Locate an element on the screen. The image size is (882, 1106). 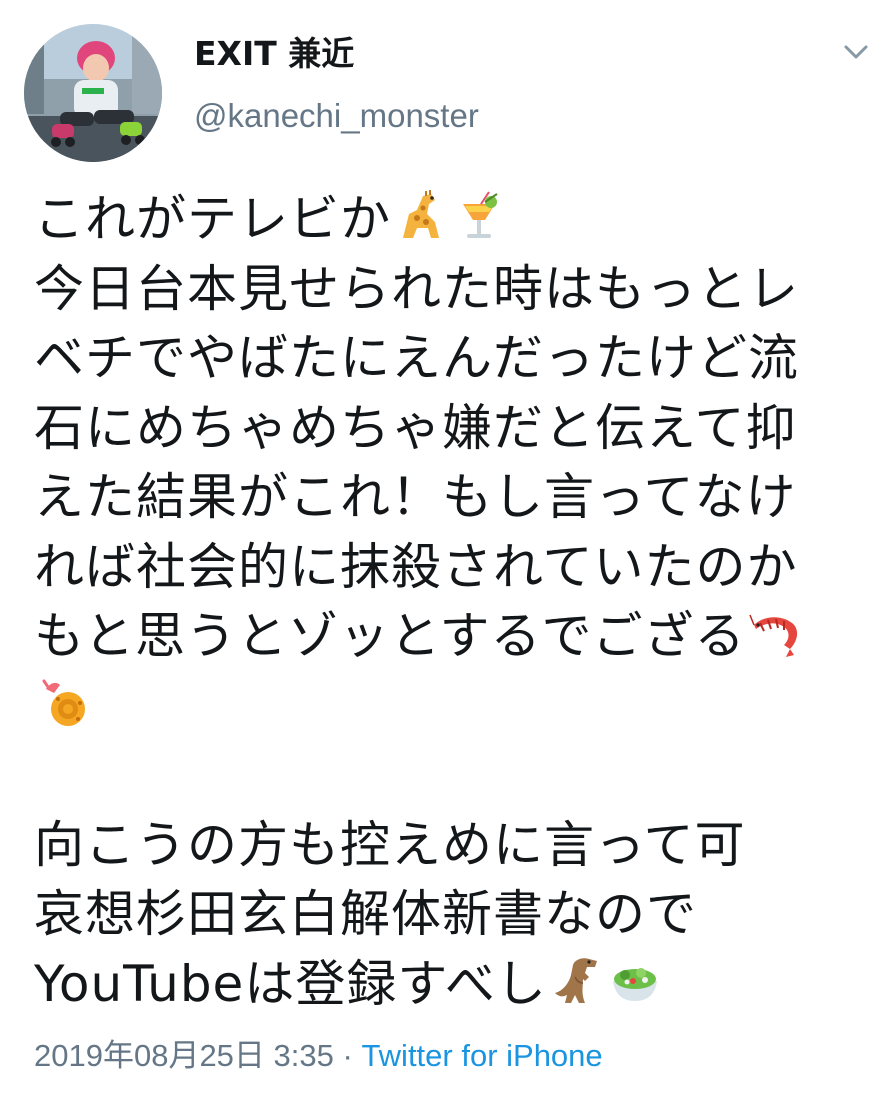
tweet-line: これがテレビか is located at coordinates (454, 220).